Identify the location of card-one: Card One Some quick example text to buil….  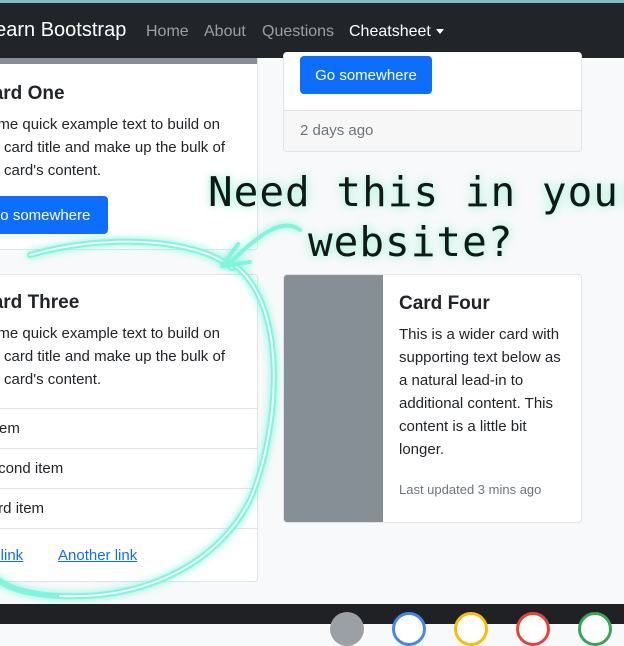
(129, 154).